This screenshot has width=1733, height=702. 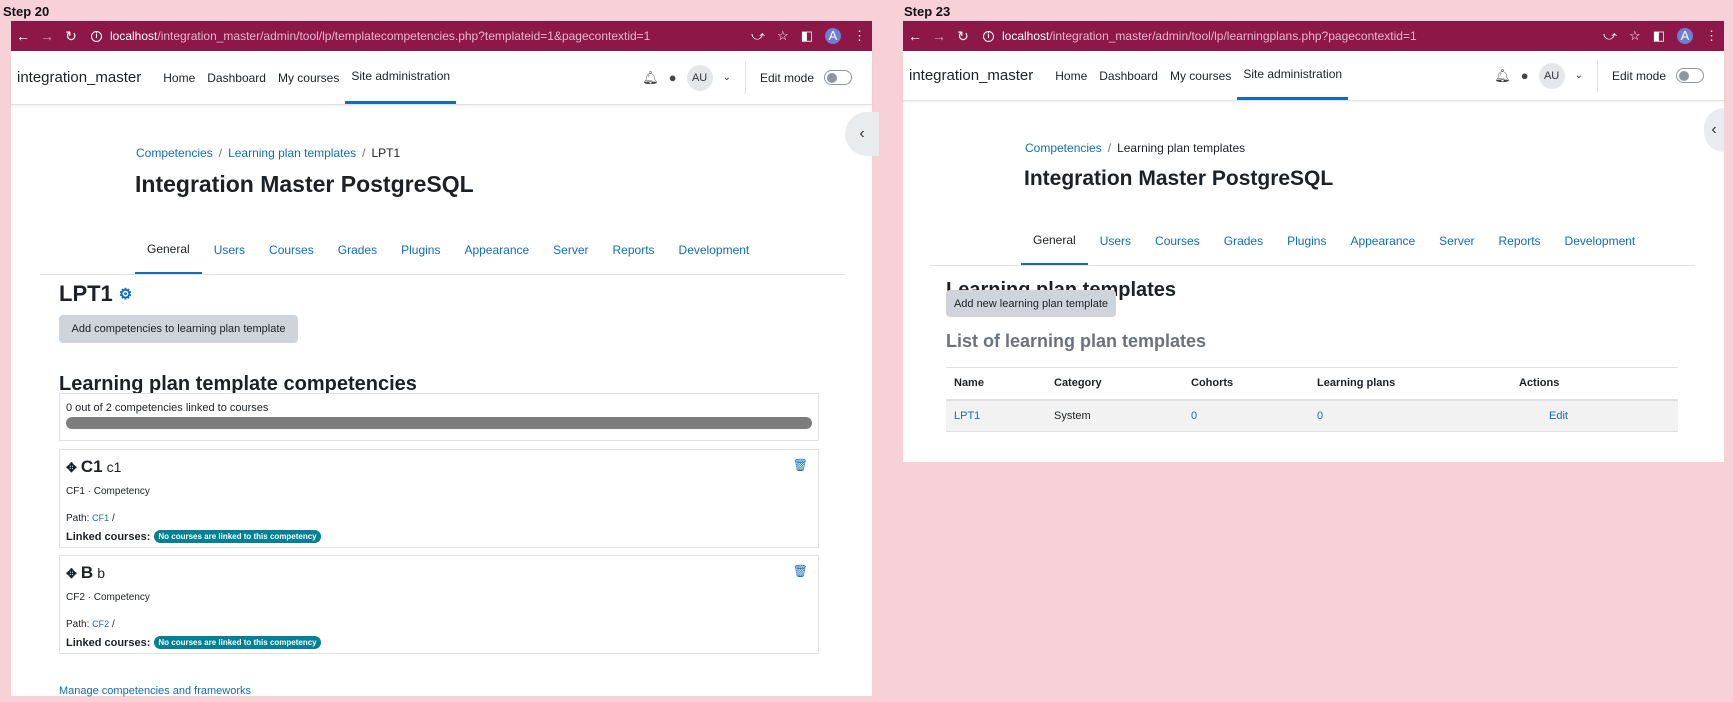 I want to click on gear-icon: ⚙, so click(x=125, y=294).